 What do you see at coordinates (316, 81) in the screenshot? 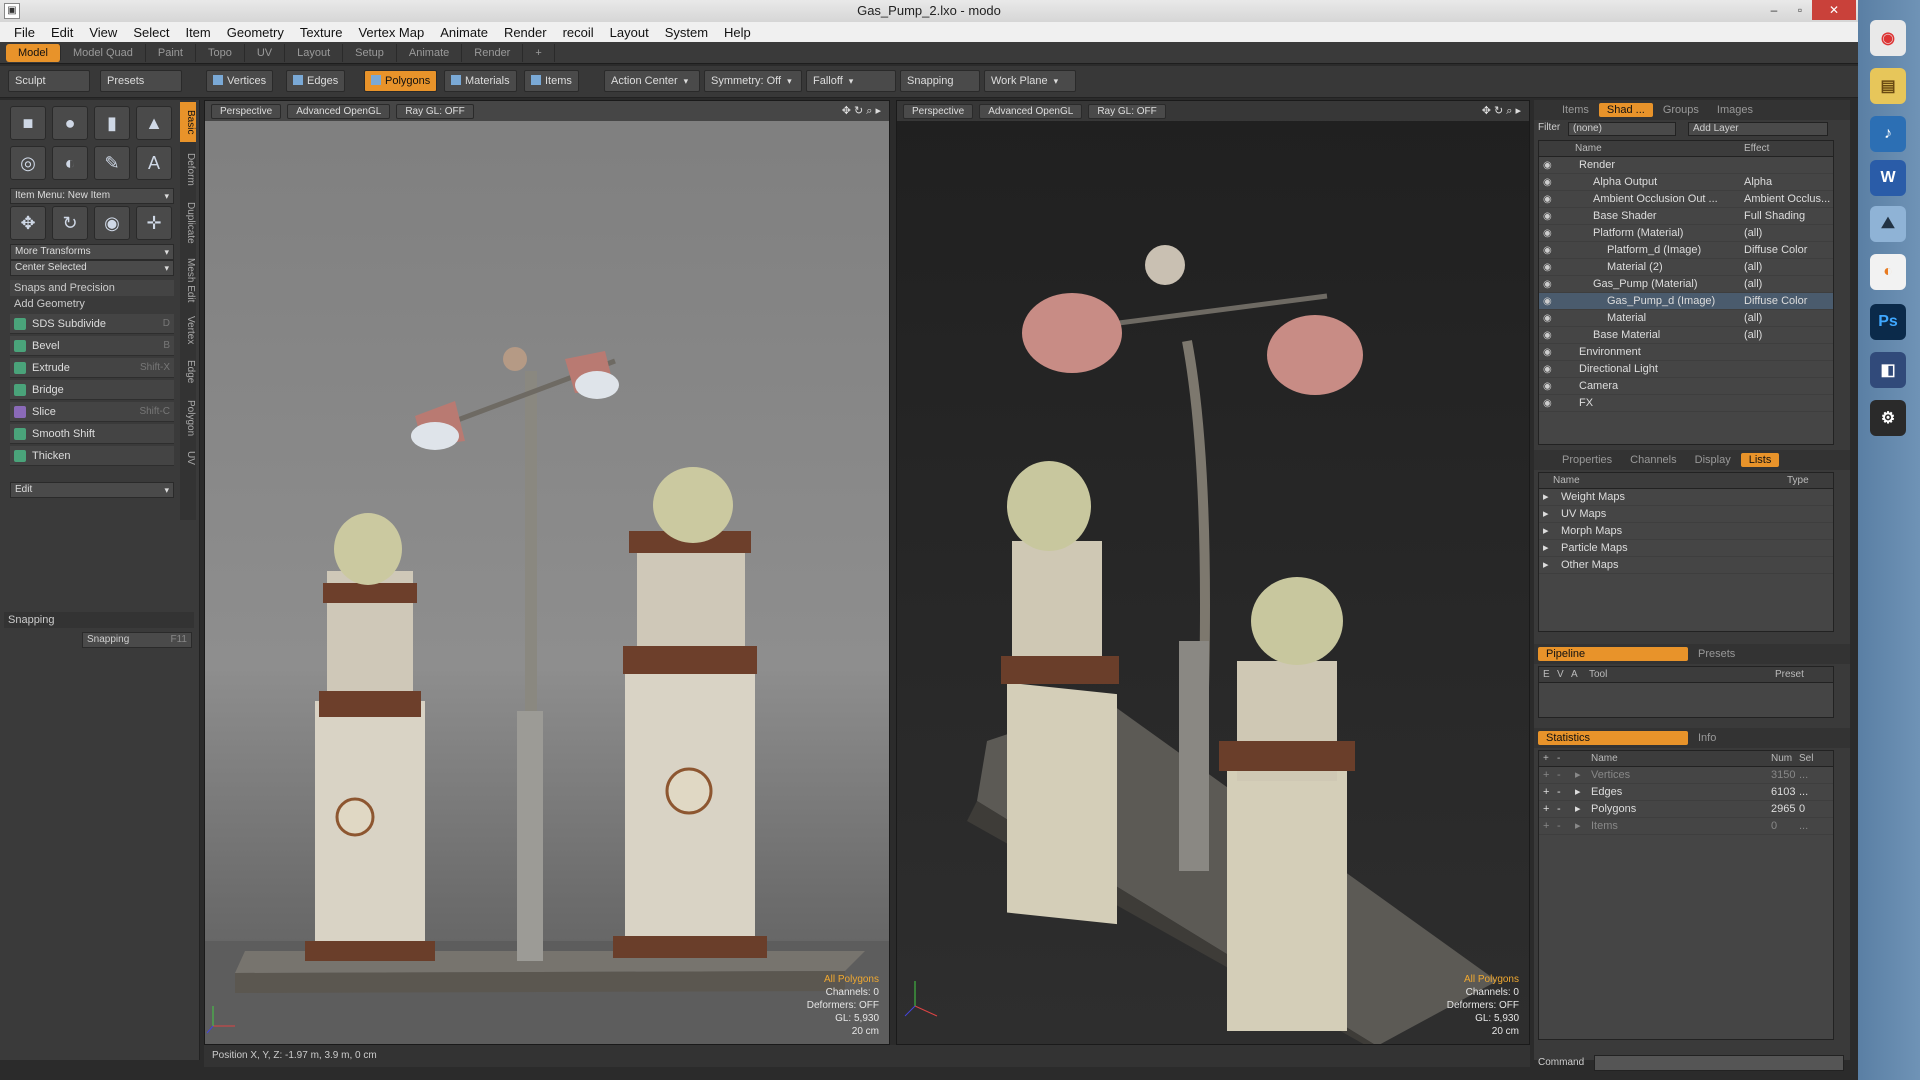
I see `edges-mode-button: Edges` at bounding box center [316, 81].